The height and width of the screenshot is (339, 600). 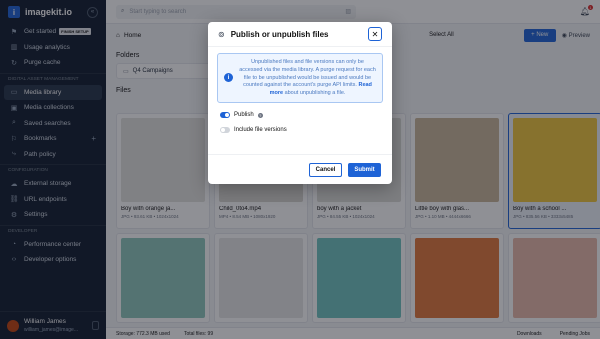 I want to click on modal-title: Publish or unpublish files, so click(x=279, y=34).